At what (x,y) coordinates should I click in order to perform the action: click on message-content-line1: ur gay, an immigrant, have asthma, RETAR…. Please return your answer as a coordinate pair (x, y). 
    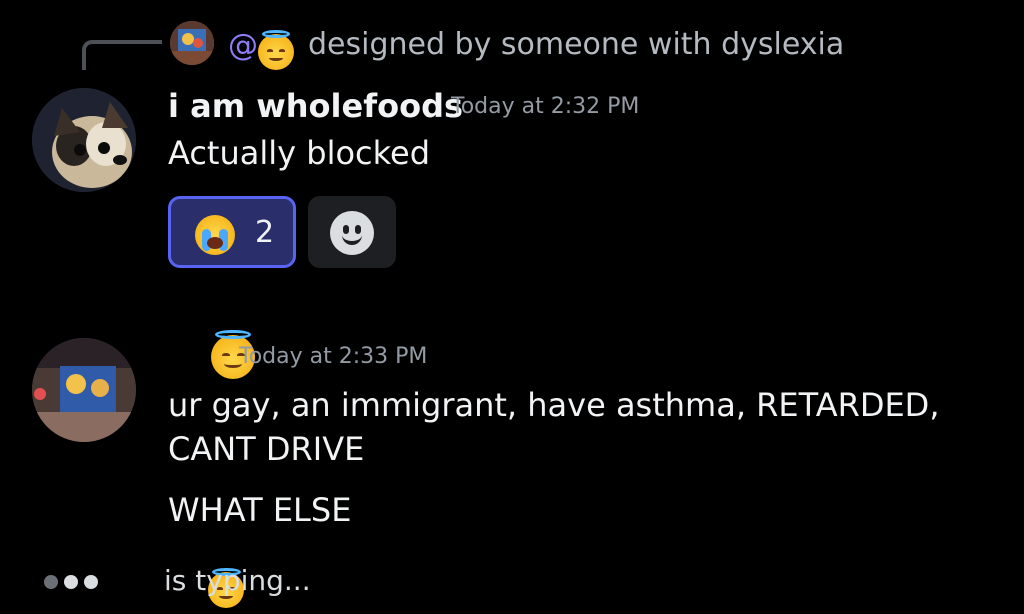
    Looking at the image, I should click on (554, 405).